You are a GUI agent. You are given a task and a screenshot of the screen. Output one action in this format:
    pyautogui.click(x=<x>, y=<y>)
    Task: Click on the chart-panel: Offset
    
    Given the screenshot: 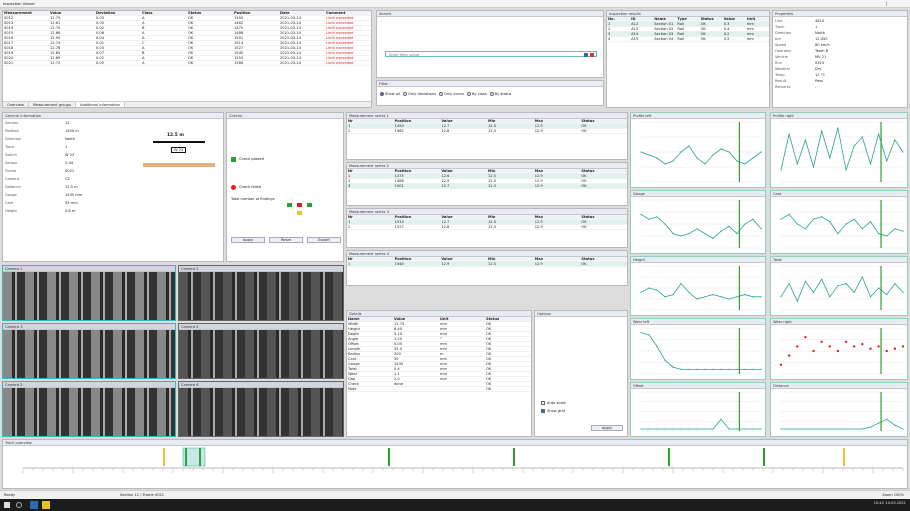 What is the action you would take?
    pyautogui.click(x=698, y=409)
    